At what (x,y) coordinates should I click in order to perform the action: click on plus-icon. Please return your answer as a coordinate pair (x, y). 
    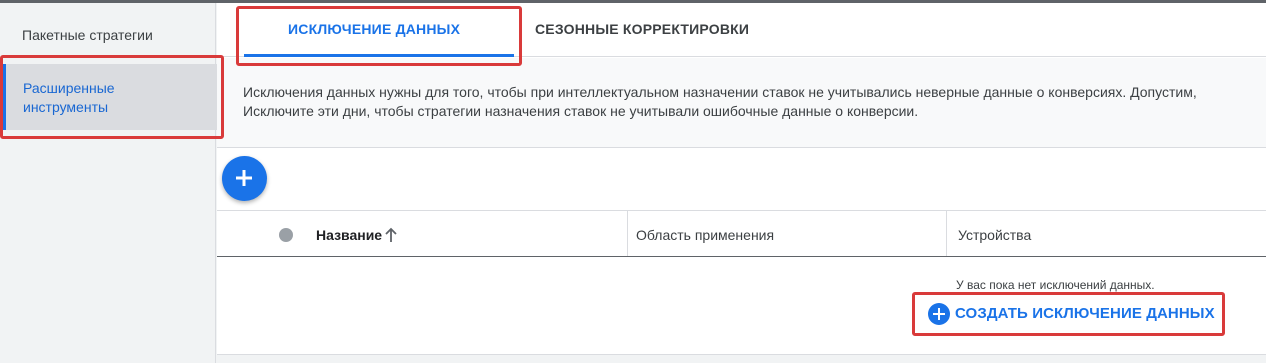
    Looking at the image, I should click on (244, 178).